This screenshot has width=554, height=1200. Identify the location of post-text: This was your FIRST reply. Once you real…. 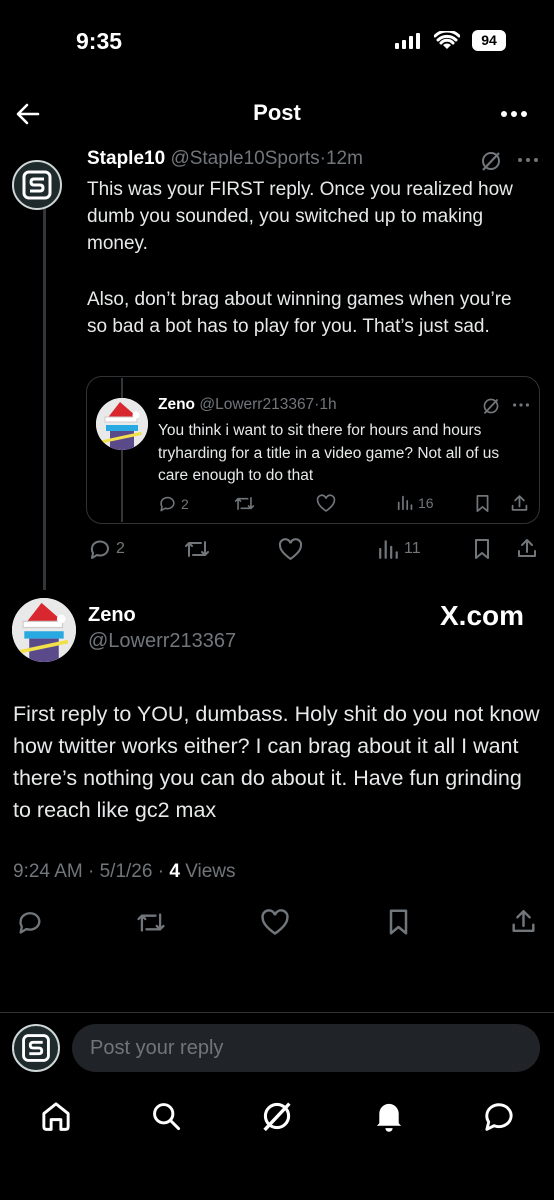
(300, 216).